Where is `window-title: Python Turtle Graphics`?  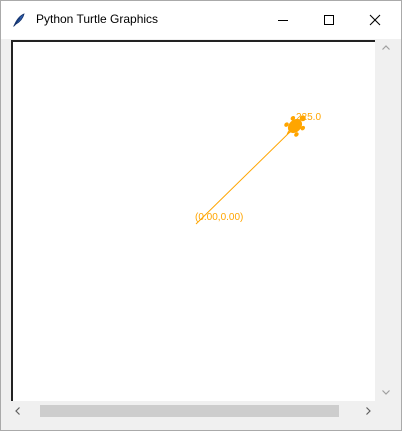 window-title: Python Turtle Graphics is located at coordinates (97, 19).